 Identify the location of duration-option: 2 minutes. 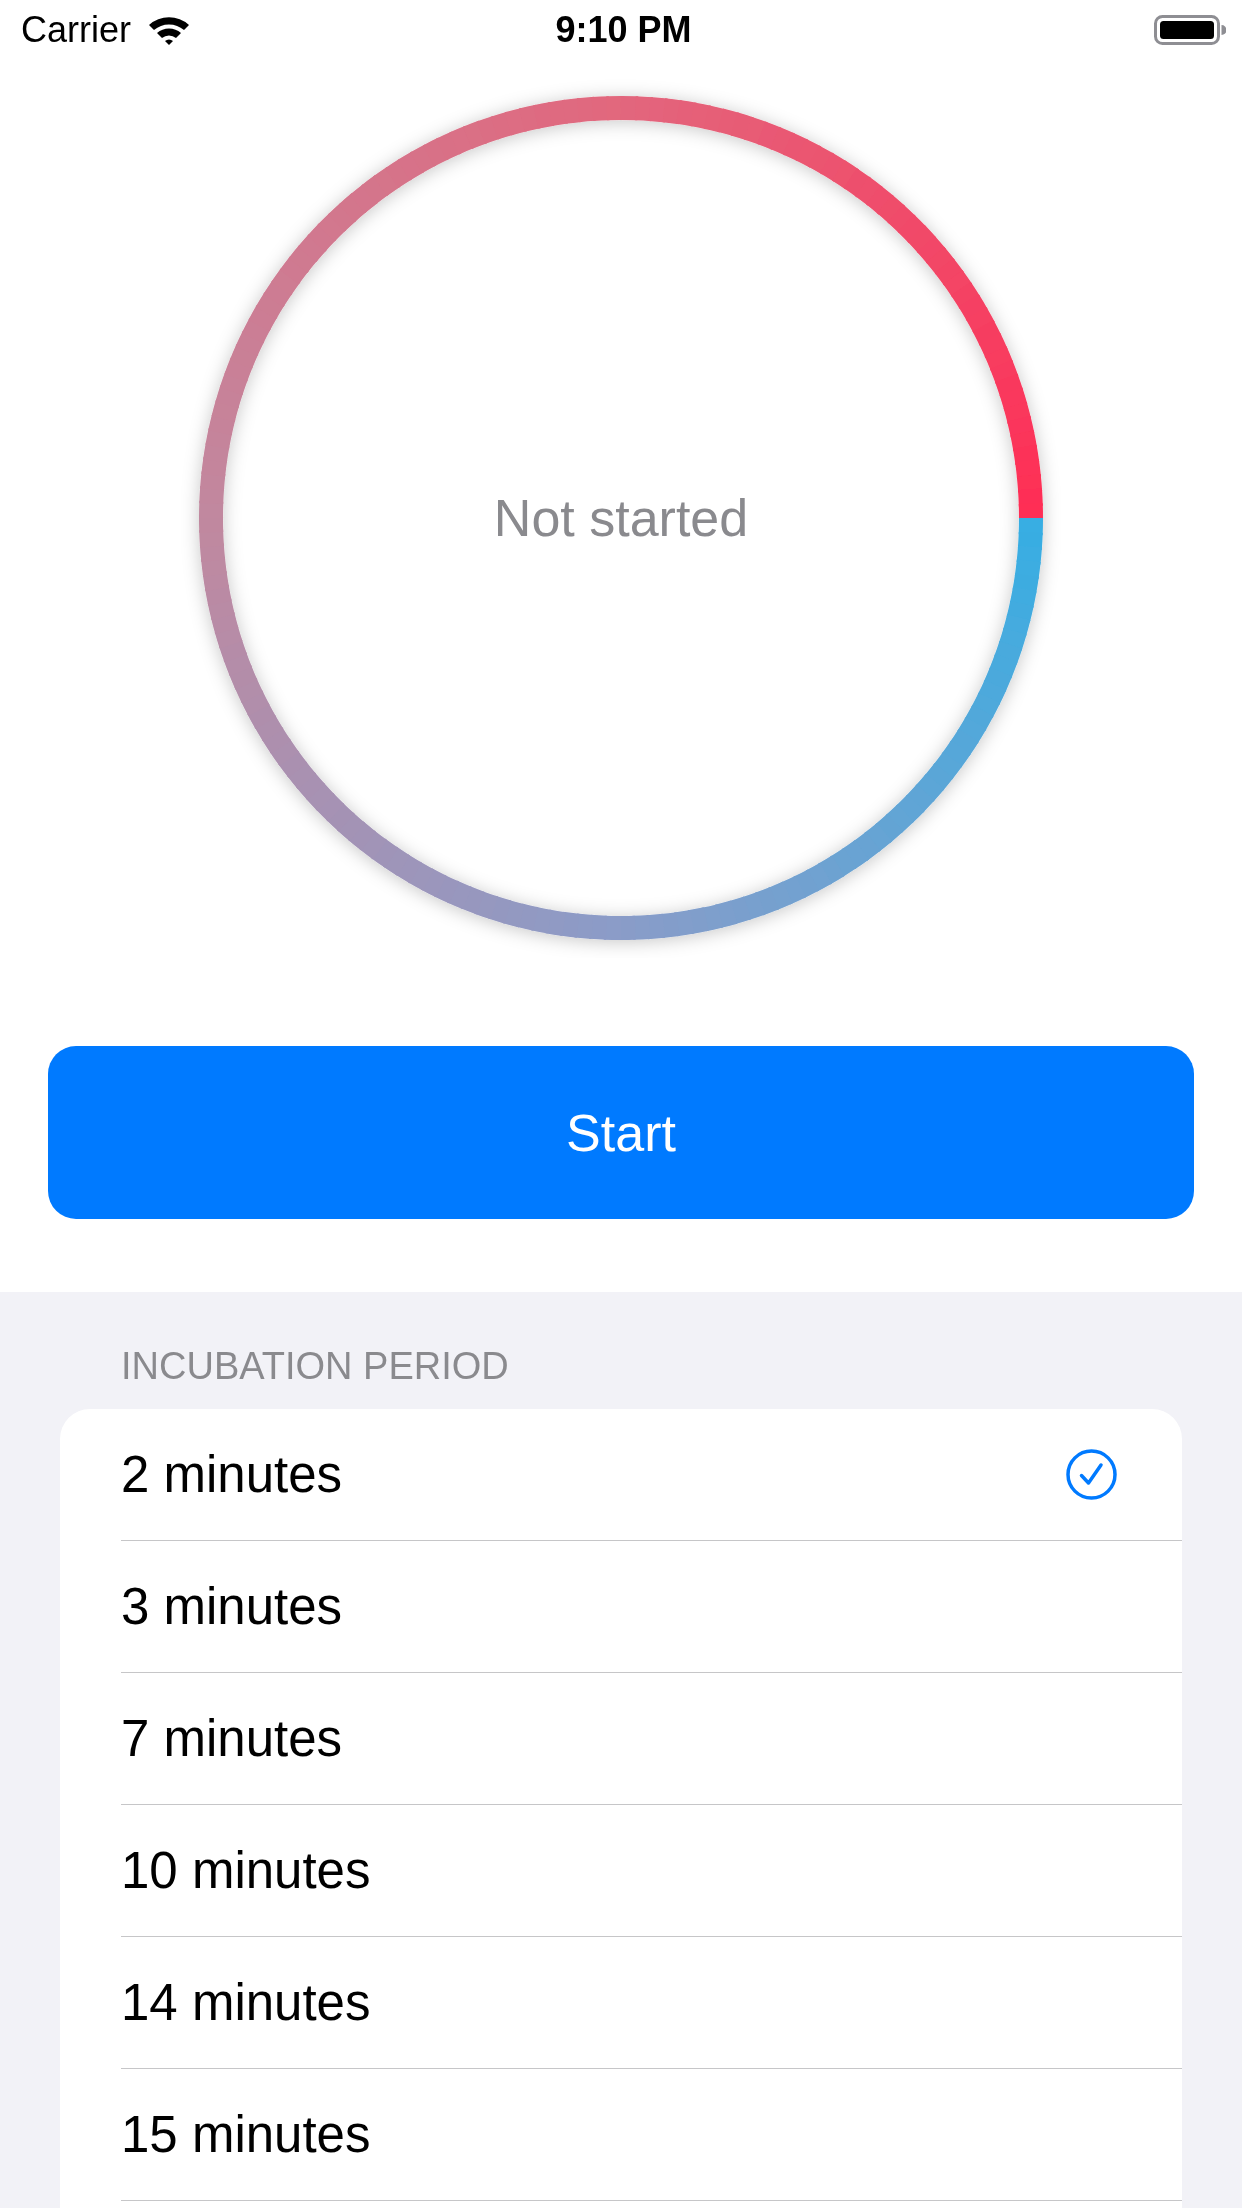
(651, 1475).